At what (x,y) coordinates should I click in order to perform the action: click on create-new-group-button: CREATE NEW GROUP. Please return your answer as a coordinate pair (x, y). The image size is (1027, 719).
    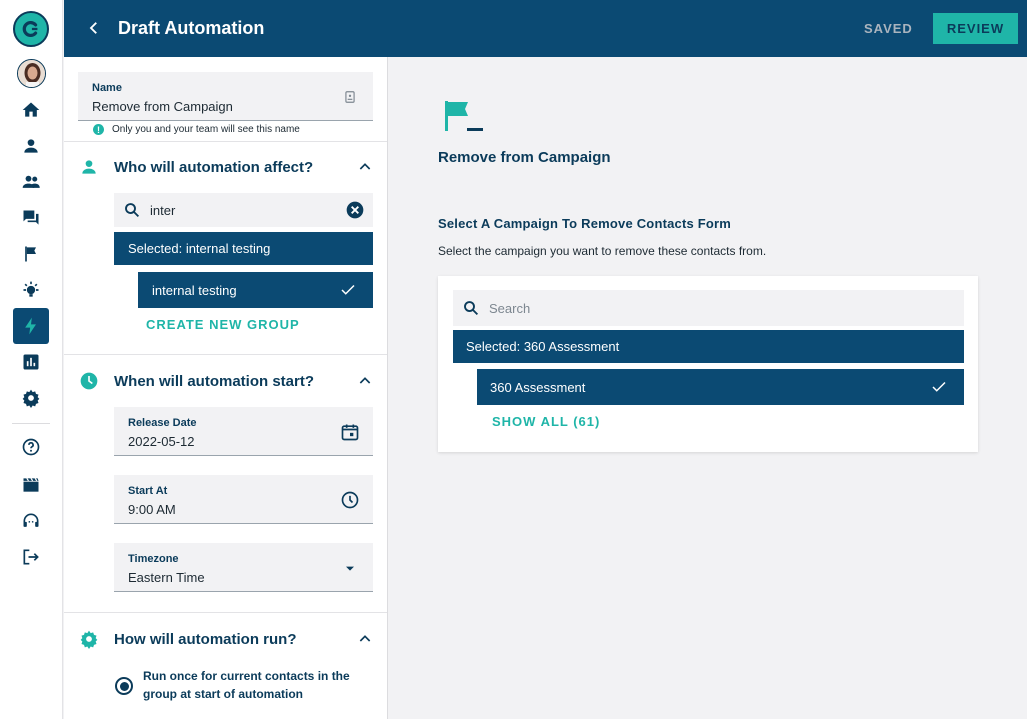
    Looking at the image, I should click on (223, 324).